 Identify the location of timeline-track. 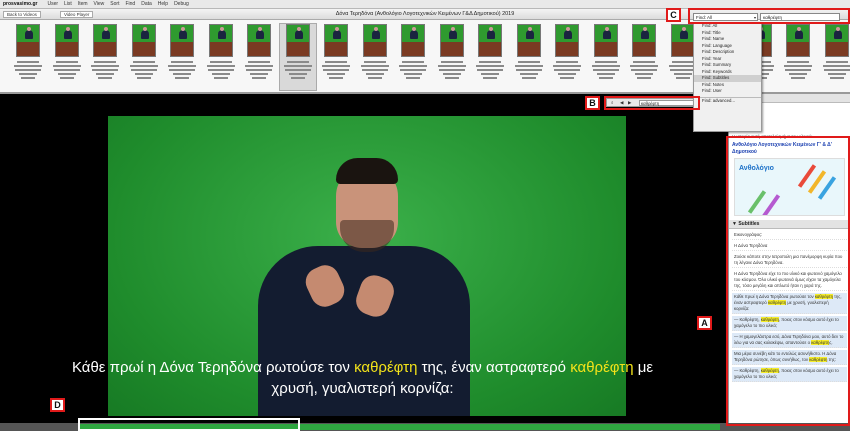
(400, 427).